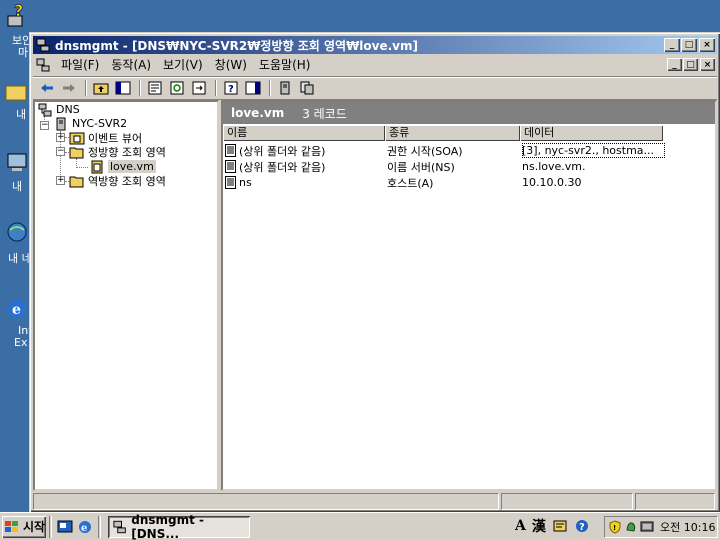 This screenshot has width=720, height=540. I want to click on refresh-button, so click(177, 88).